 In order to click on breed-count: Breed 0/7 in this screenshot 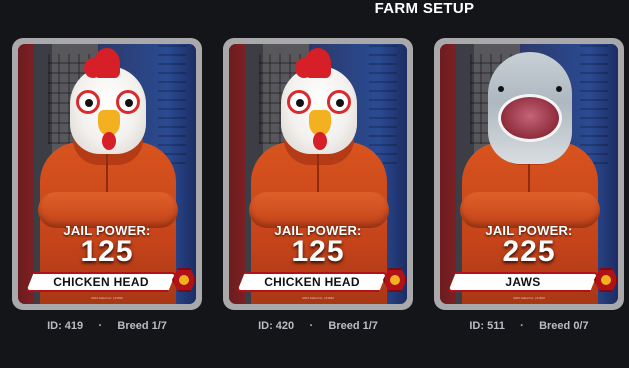, I will do `click(564, 326)`.